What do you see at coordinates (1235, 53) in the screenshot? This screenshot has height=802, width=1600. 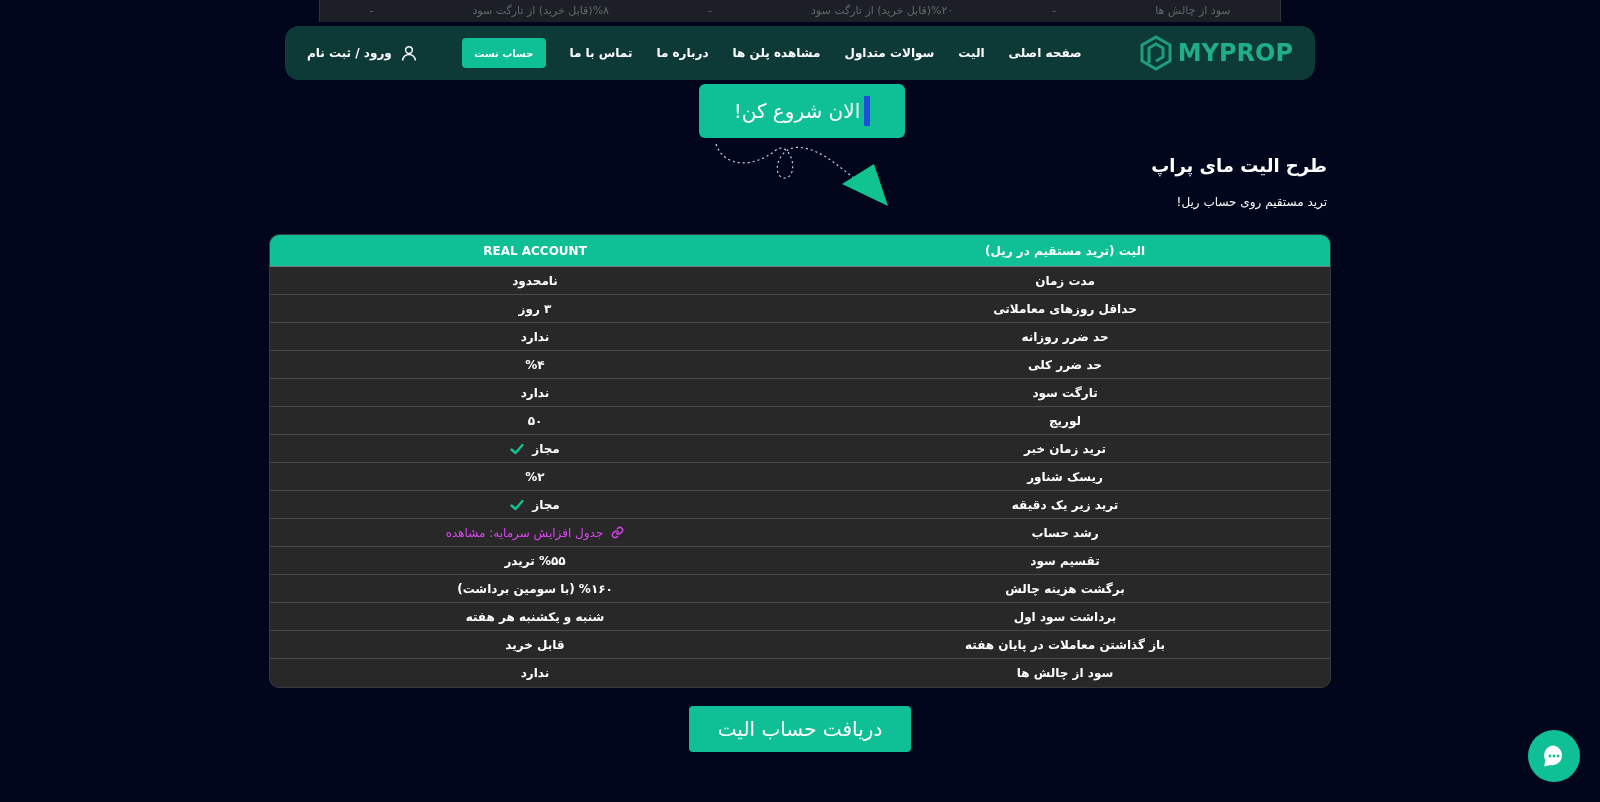 I see `logo-text: MYPROP` at bounding box center [1235, 53].